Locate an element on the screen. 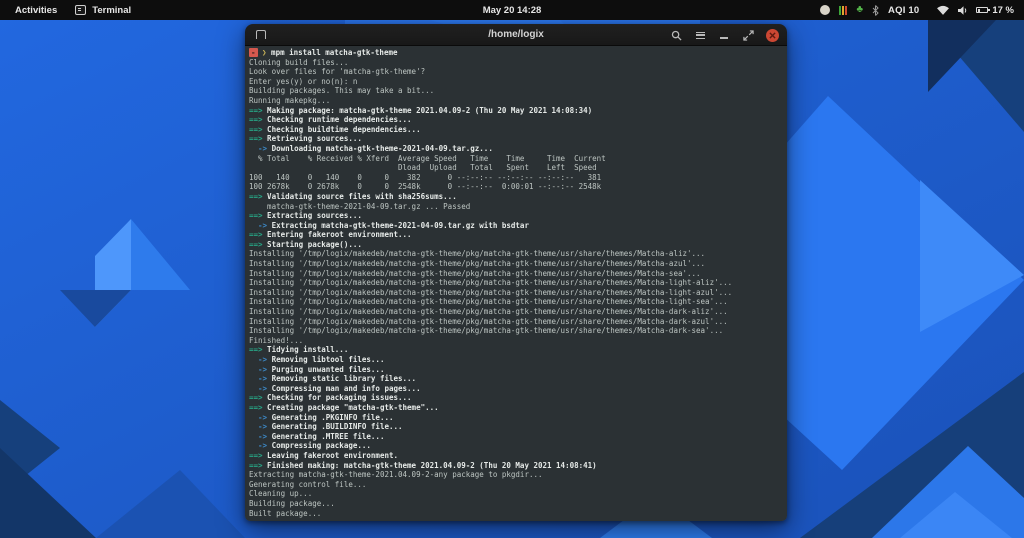  network-tree-icon: ♣ is located at coordinates (859, 10).